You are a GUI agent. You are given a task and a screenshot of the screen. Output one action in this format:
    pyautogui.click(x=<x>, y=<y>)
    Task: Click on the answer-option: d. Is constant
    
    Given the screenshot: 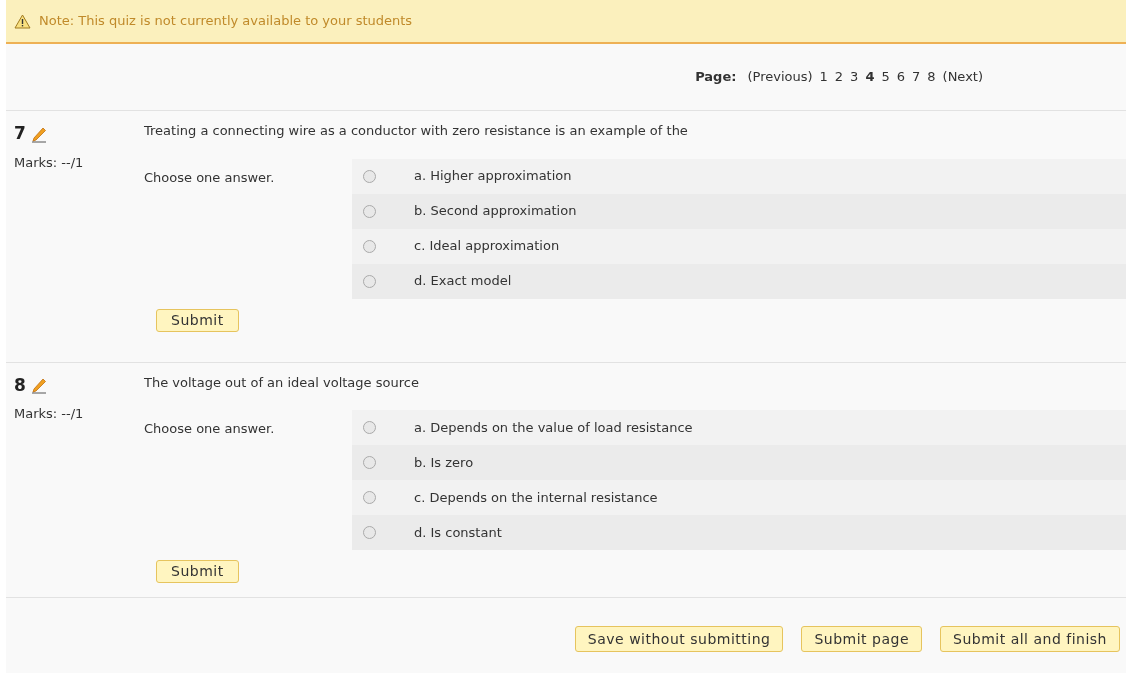 What is the action you would take?
    pyautogui.click(x=739, y=532)
    